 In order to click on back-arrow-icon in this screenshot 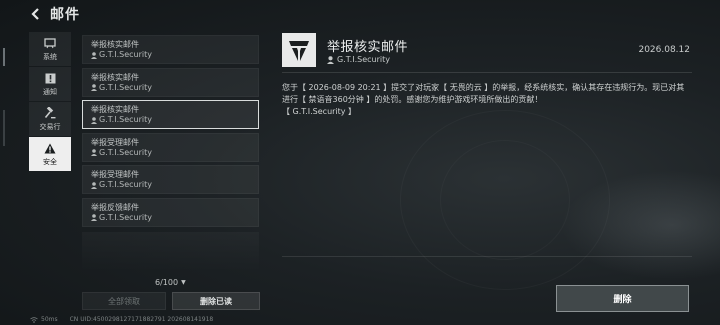, I will do `click(37, 14)`.